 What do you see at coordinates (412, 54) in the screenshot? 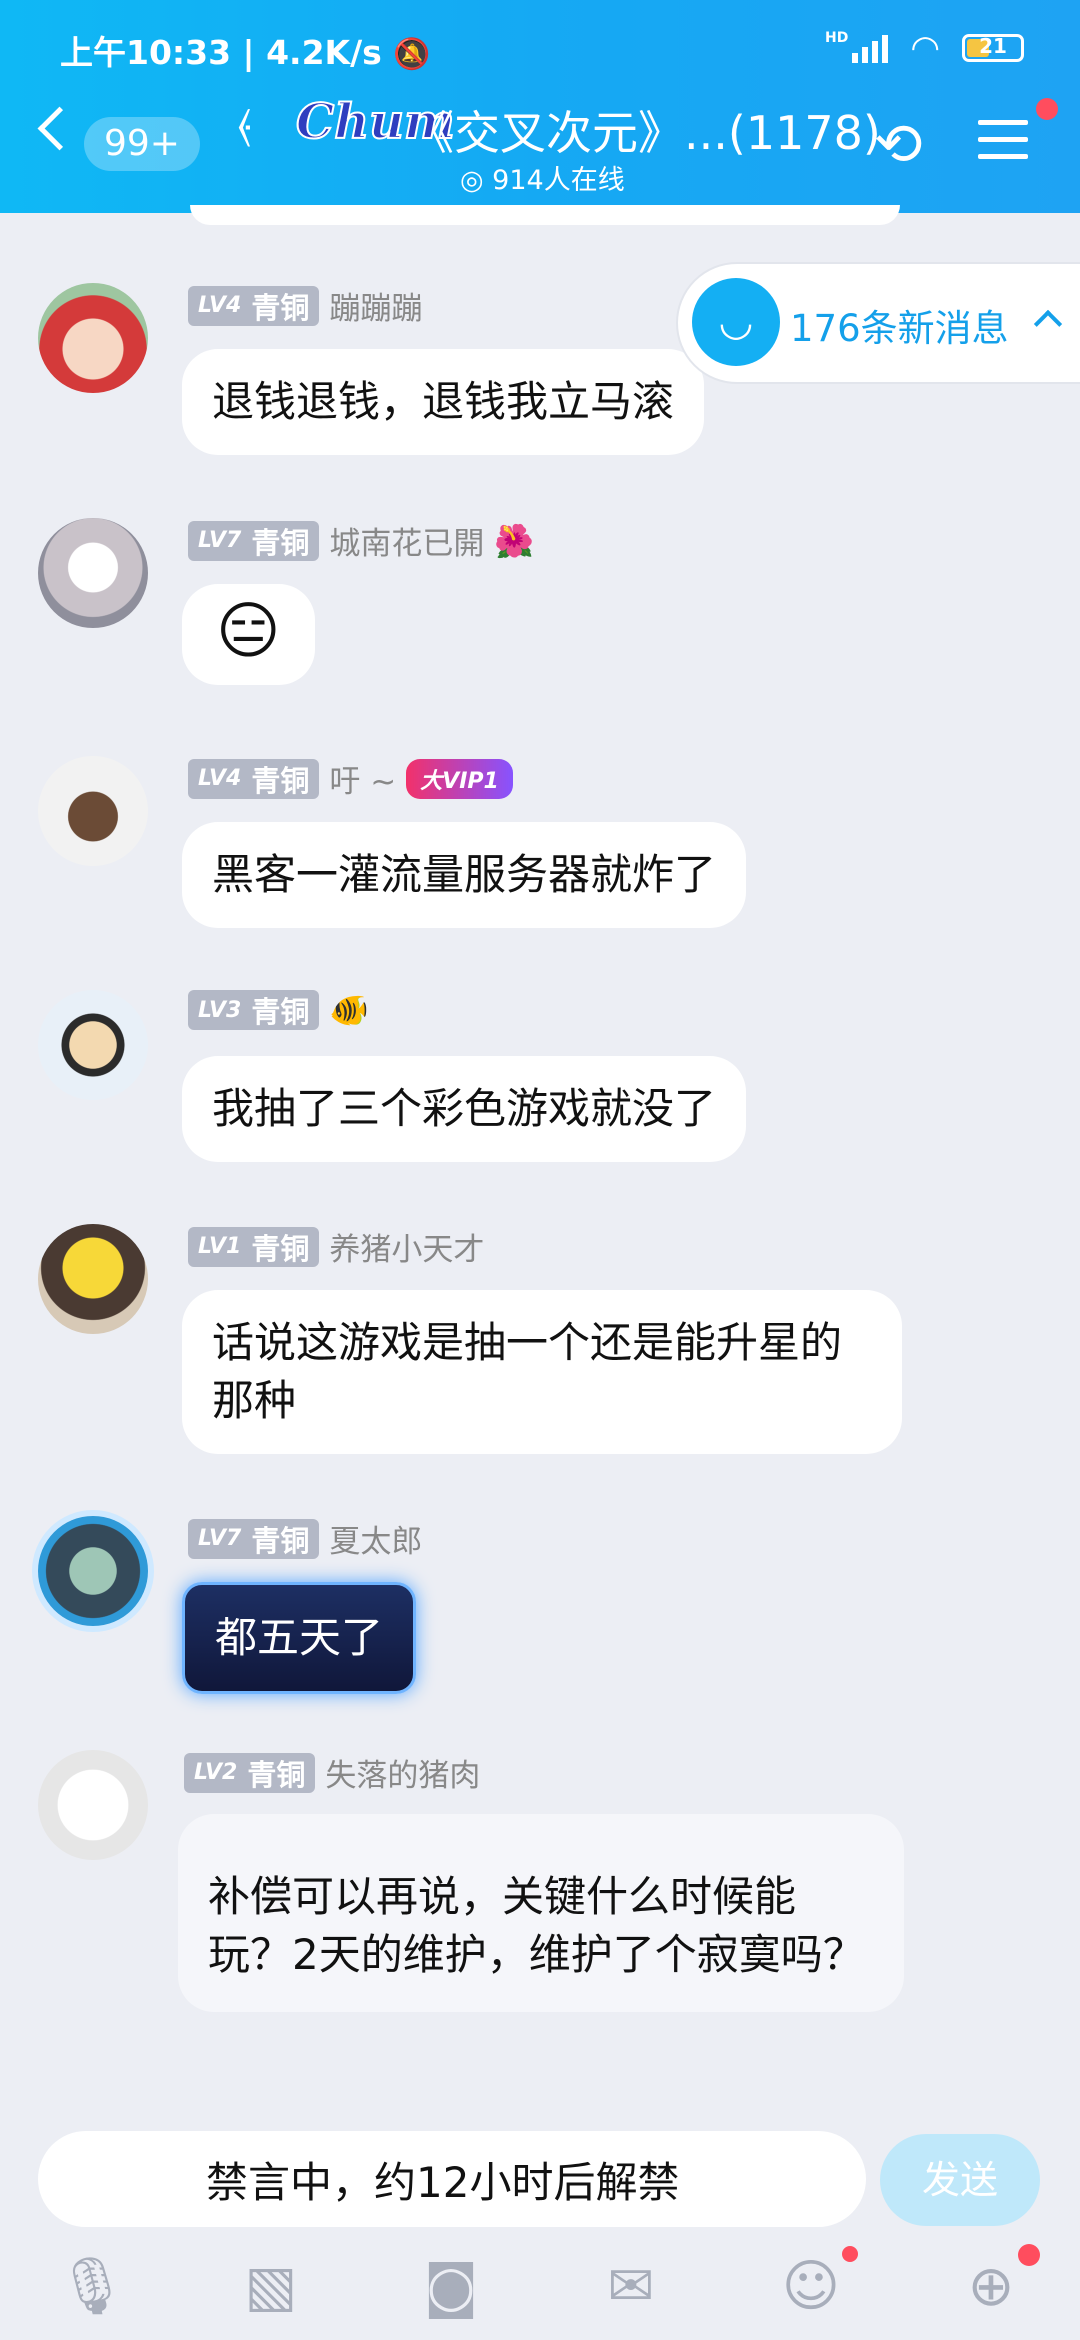
I see `mute-icon: 🔕` at bounding box center [412, 54].